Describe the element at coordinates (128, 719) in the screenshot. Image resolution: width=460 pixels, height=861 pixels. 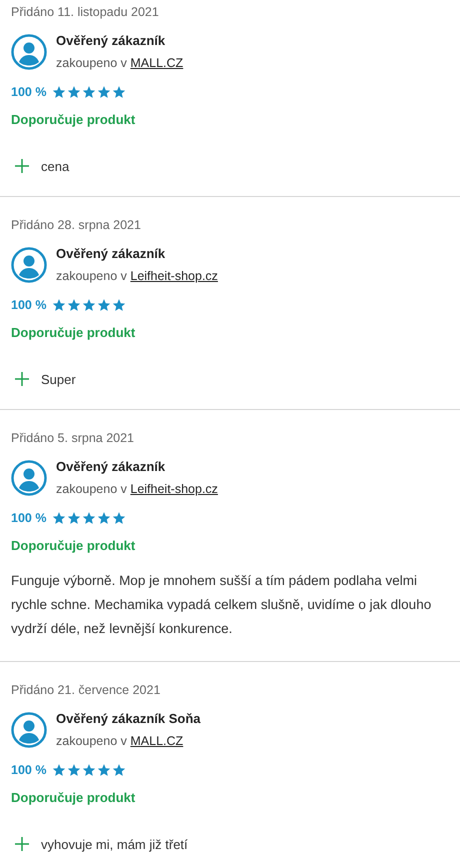
I see `reviewer-name: Ověřený zákazník Soňa` at that location.